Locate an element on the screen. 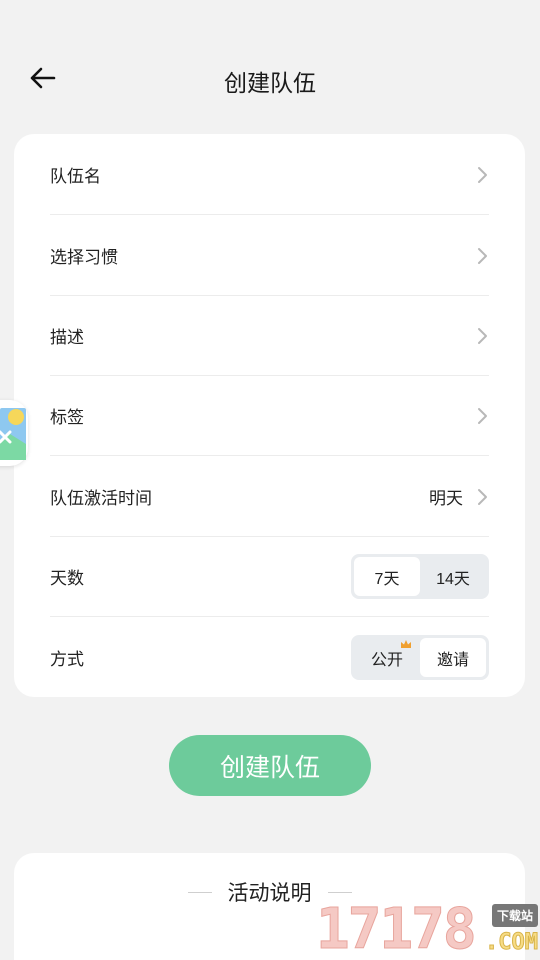  mode-option-public: 公开 is located at coordinates (387, 657).